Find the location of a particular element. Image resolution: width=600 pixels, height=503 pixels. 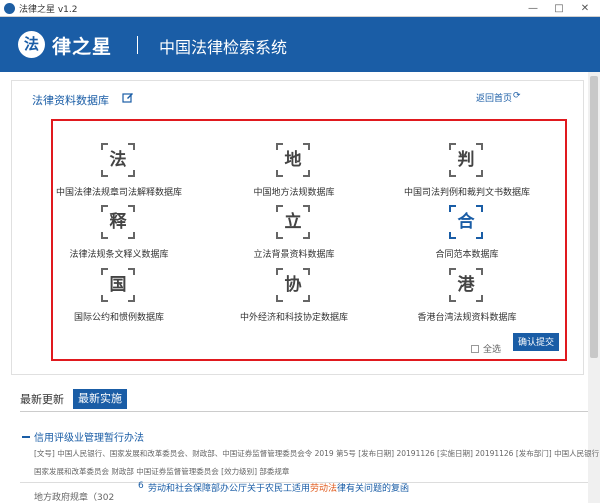

harbor-char-icon: 港 is located at coordinates (466, 285).